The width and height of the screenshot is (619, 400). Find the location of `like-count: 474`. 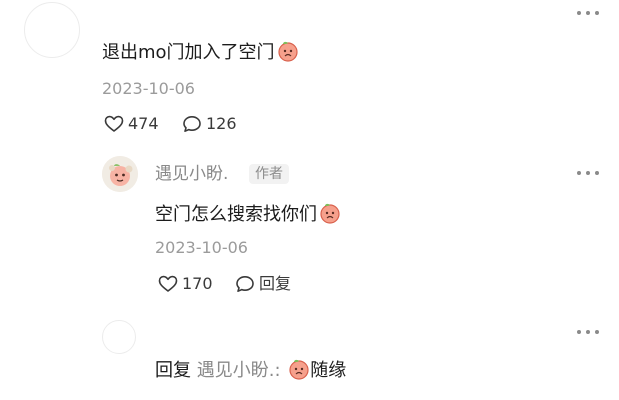

like-count: 474 is located at coordinates (143, 123).